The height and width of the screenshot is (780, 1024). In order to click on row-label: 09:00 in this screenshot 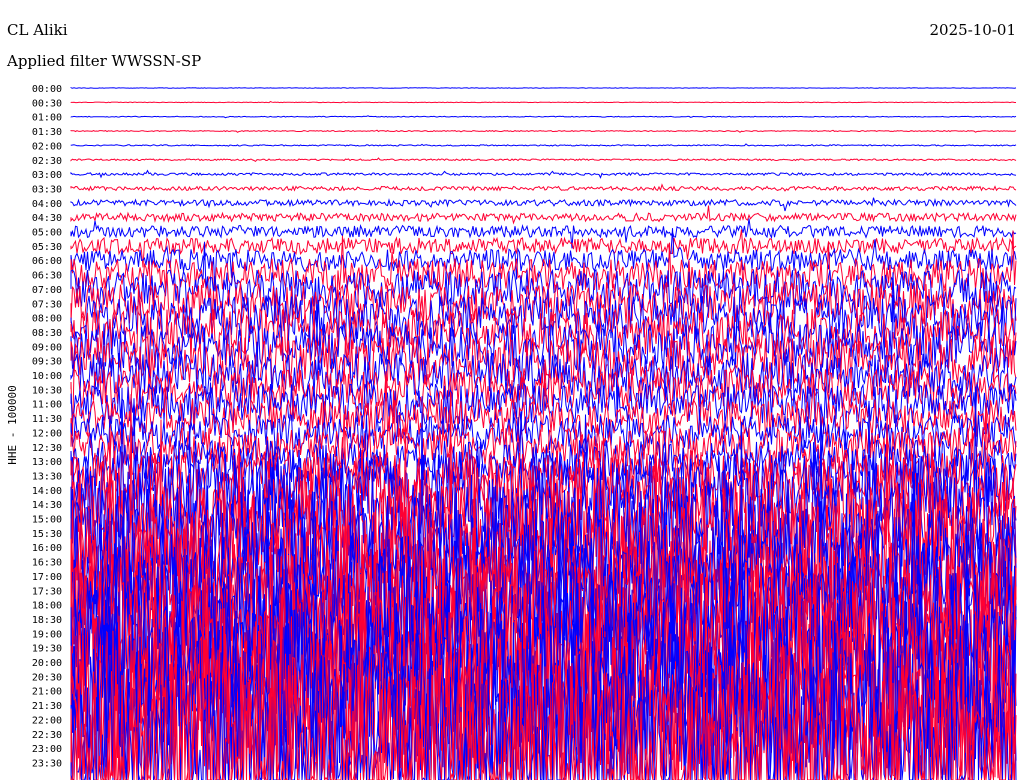, I will do `click(47, 347)`.